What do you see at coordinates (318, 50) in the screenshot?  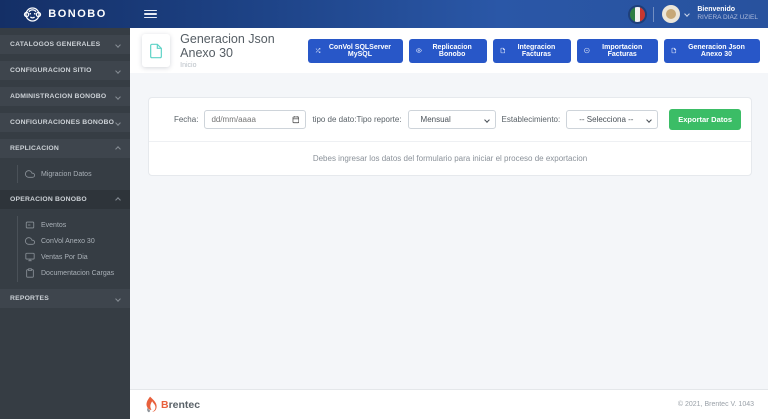 I see `shuffle-icon` at bounding box center [318, 50].